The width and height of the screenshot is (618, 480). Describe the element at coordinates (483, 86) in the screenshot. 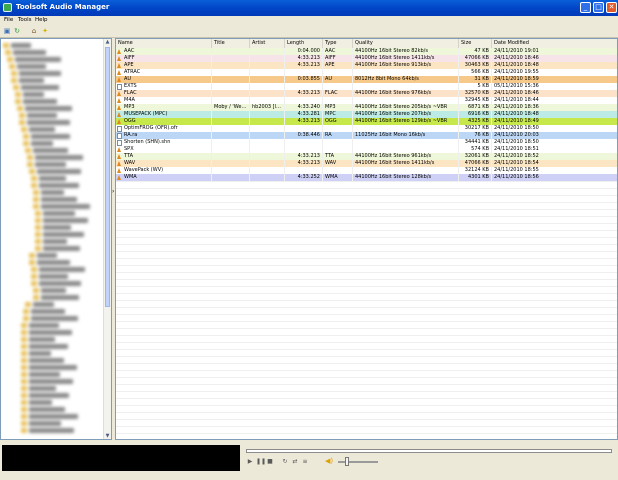

I see `cell-text: 5 KB` at that location.